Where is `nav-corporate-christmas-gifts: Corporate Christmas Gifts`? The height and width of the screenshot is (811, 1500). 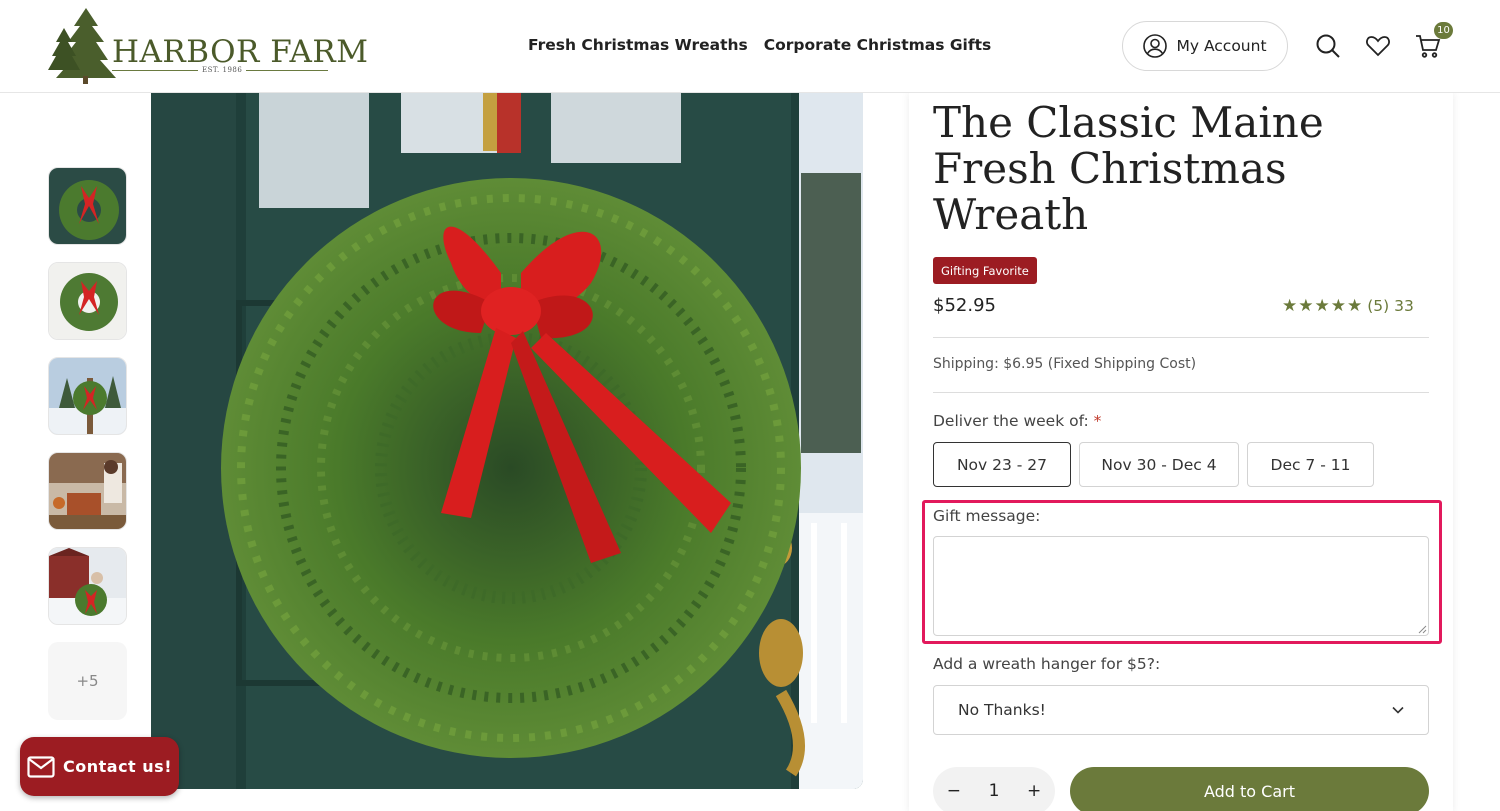
nav-corporate-christmas-gifts: Corporate Christmas Gifts is located at coordinates (877, 45).